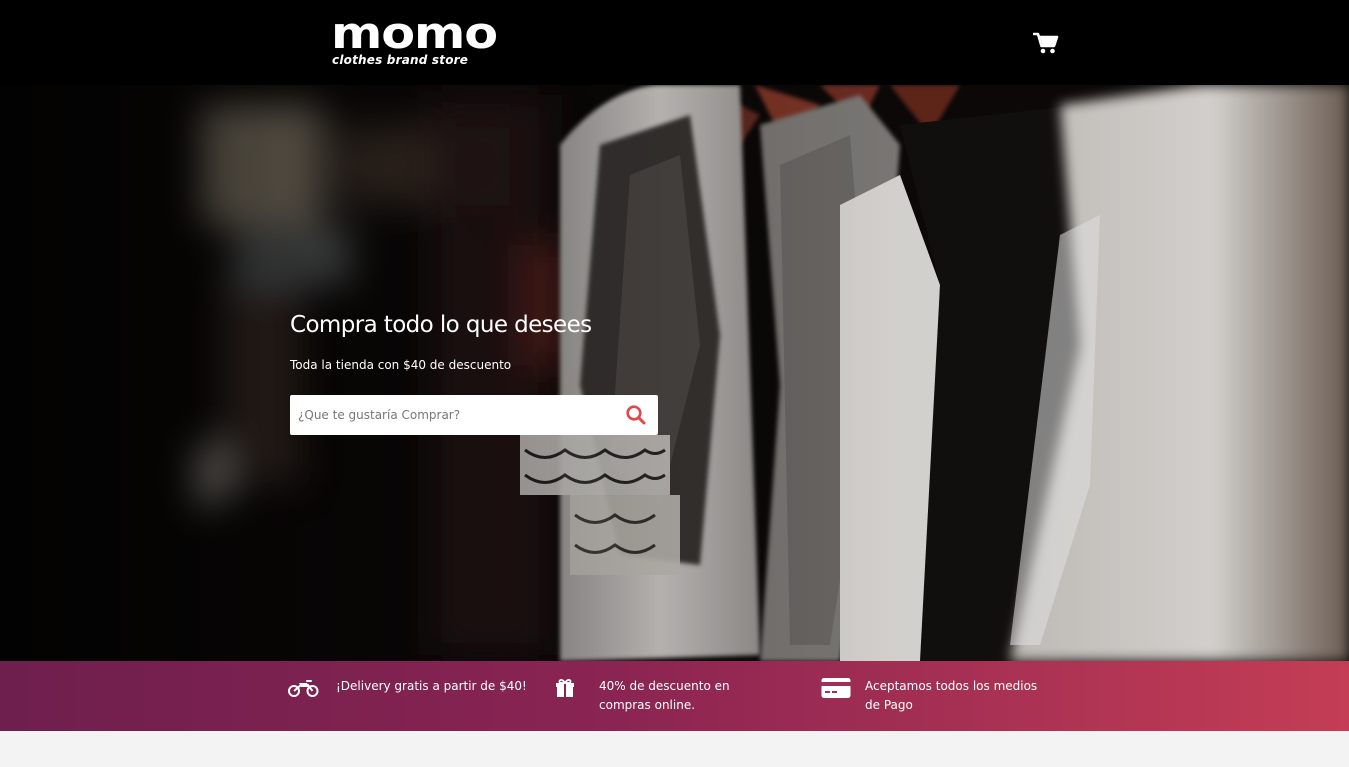  What do you see at coordinates (636, 415) in the screenshot?
I see `search-icon` at bounding box center [636, 415].